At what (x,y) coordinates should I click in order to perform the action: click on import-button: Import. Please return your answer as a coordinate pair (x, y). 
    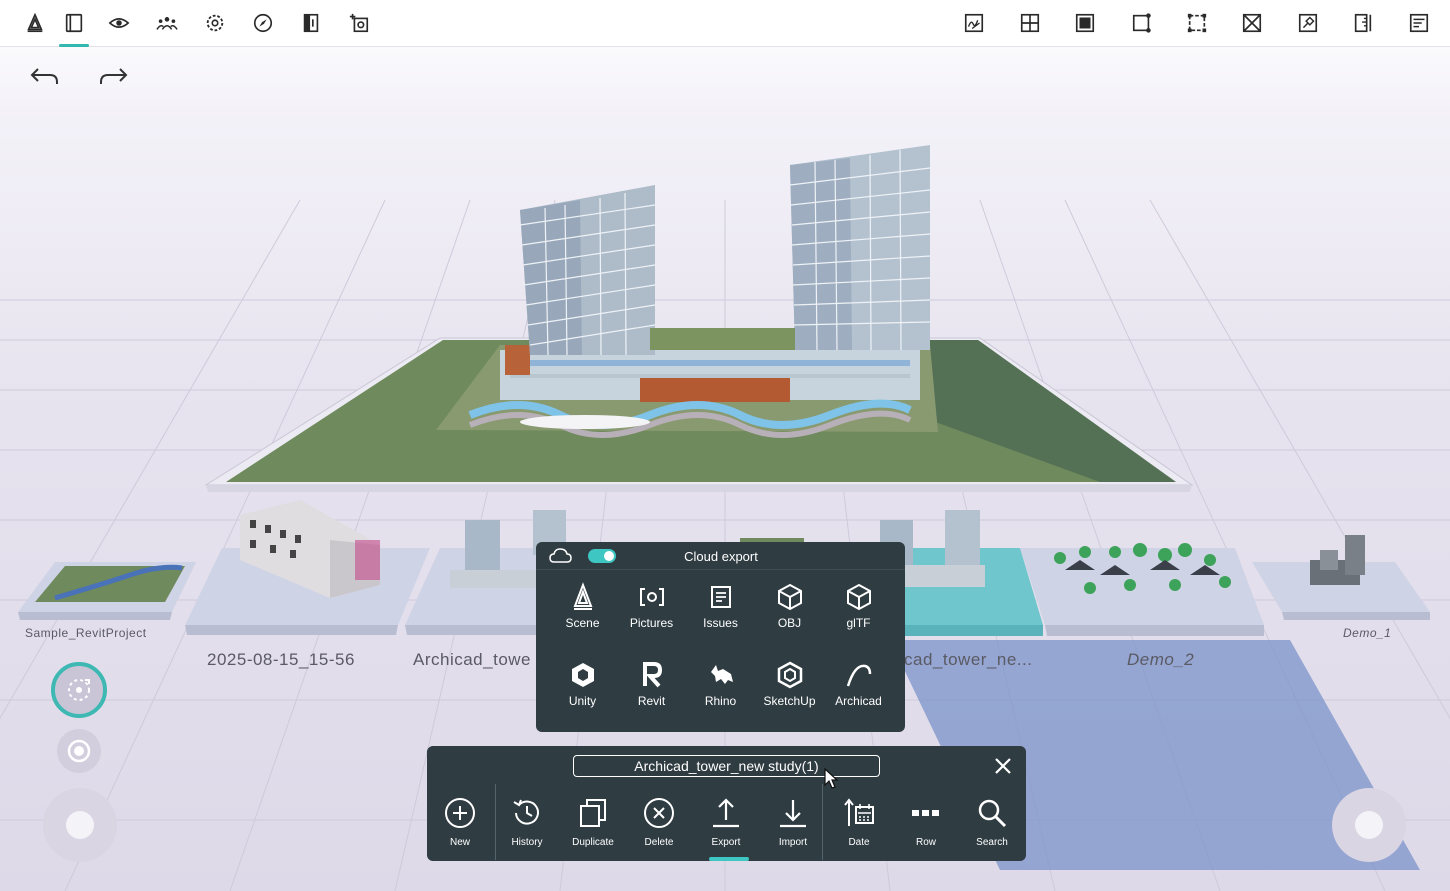
    Looking at the image, I should click on (793, 822).